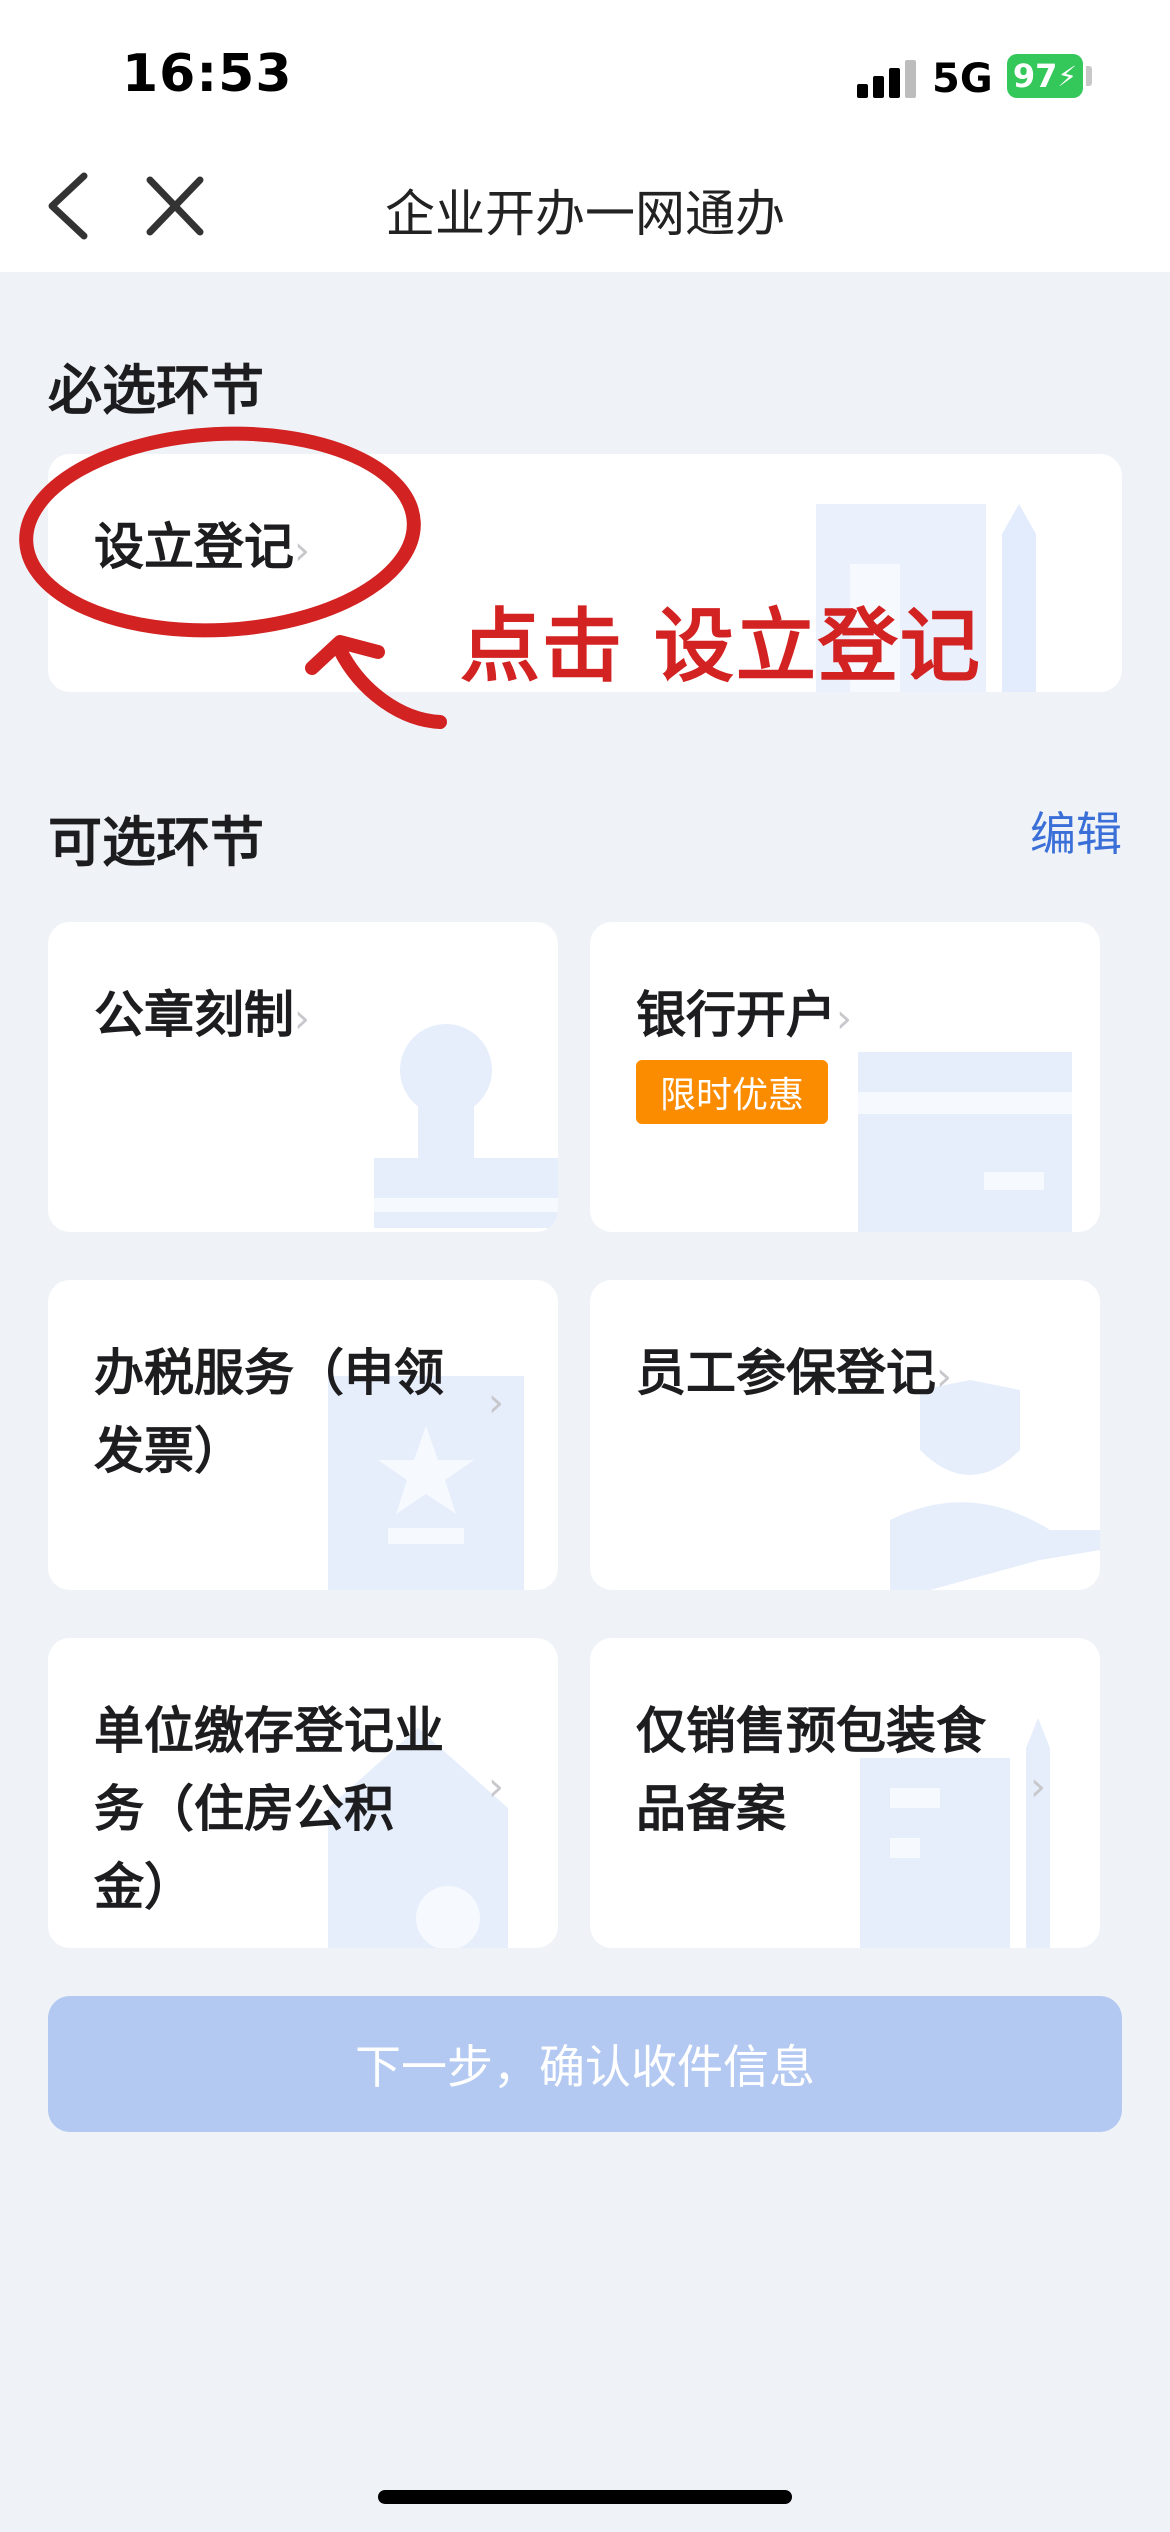 Image resolution: width=1170 pixels, height=2532 pixels. I want to click on annotation-circle-arrow, so click(233, 577).